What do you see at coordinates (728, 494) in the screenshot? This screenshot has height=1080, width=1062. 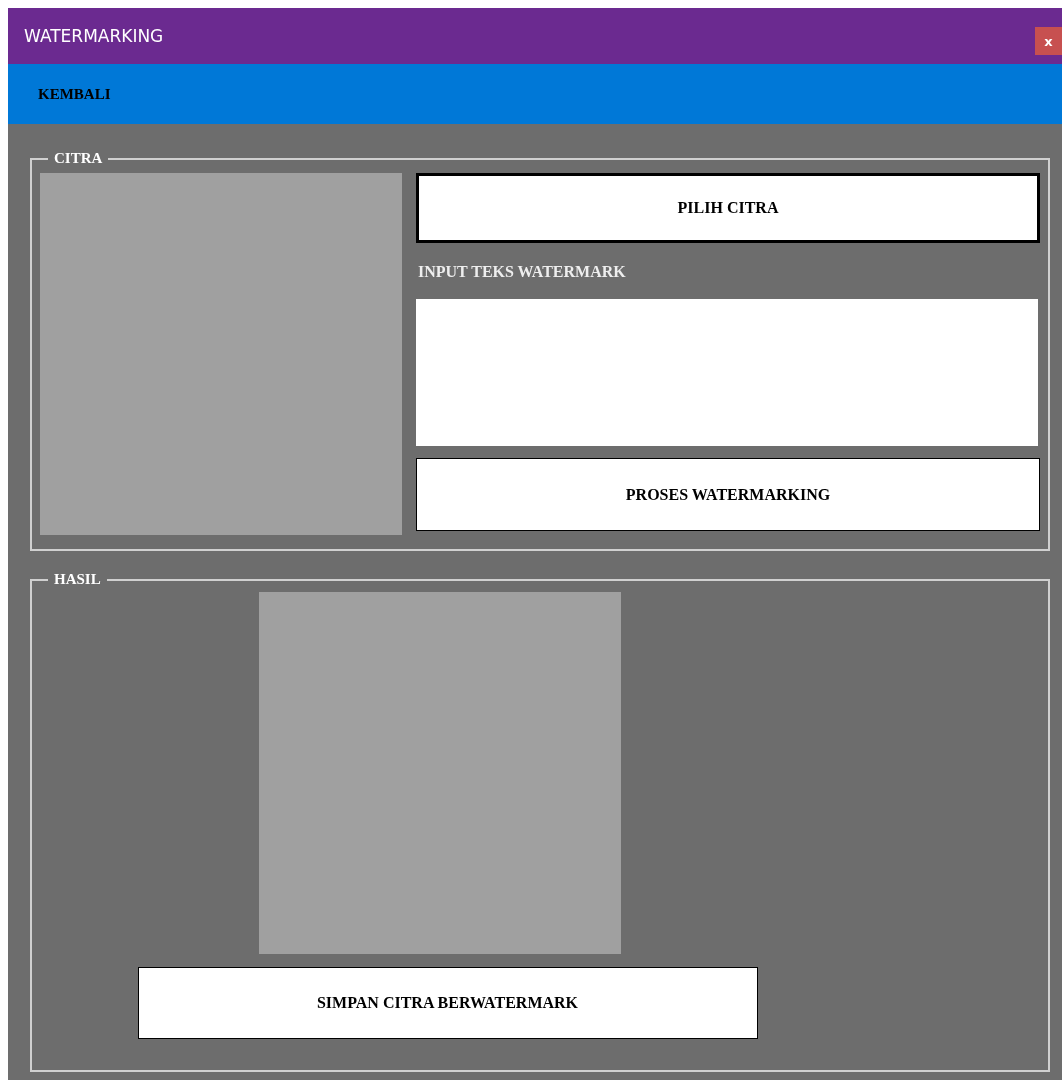 I see `process-button: PROSES WATERMARKING` at bounding box center [728, 494].